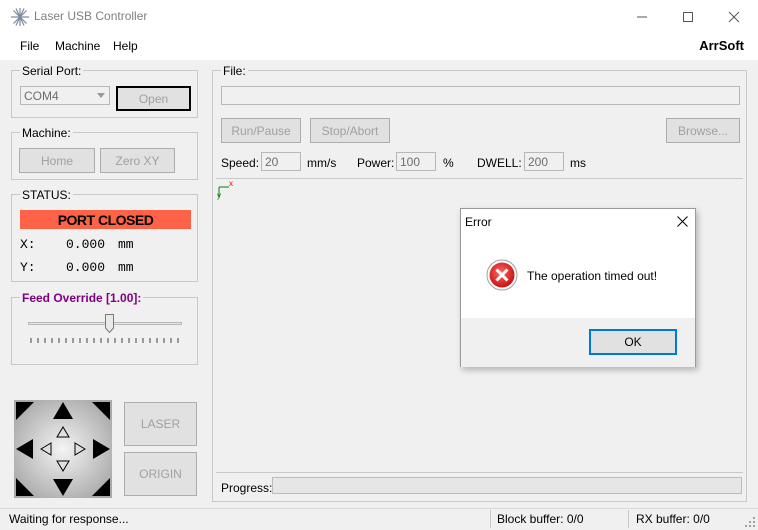 The image size is (758, 530). I want to click on window-title: Laser USB Controller, so click(91, 16).